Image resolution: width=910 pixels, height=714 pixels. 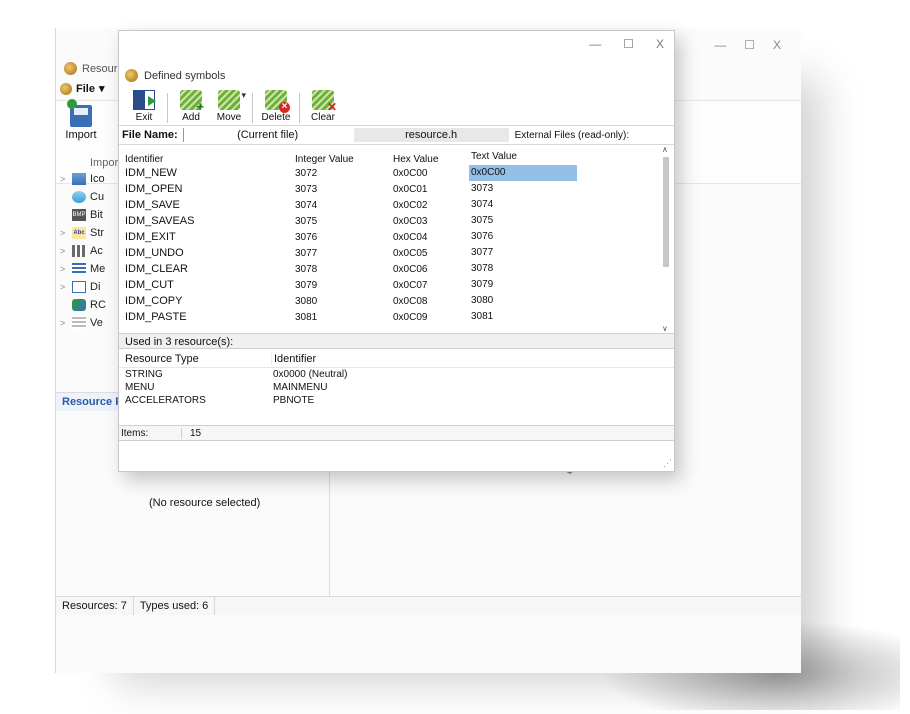 What do you see at coordinates (569, 135) in the screenshot?
I see `tab-external-files: External Files (read-only):` at bounding box center [569, 135].